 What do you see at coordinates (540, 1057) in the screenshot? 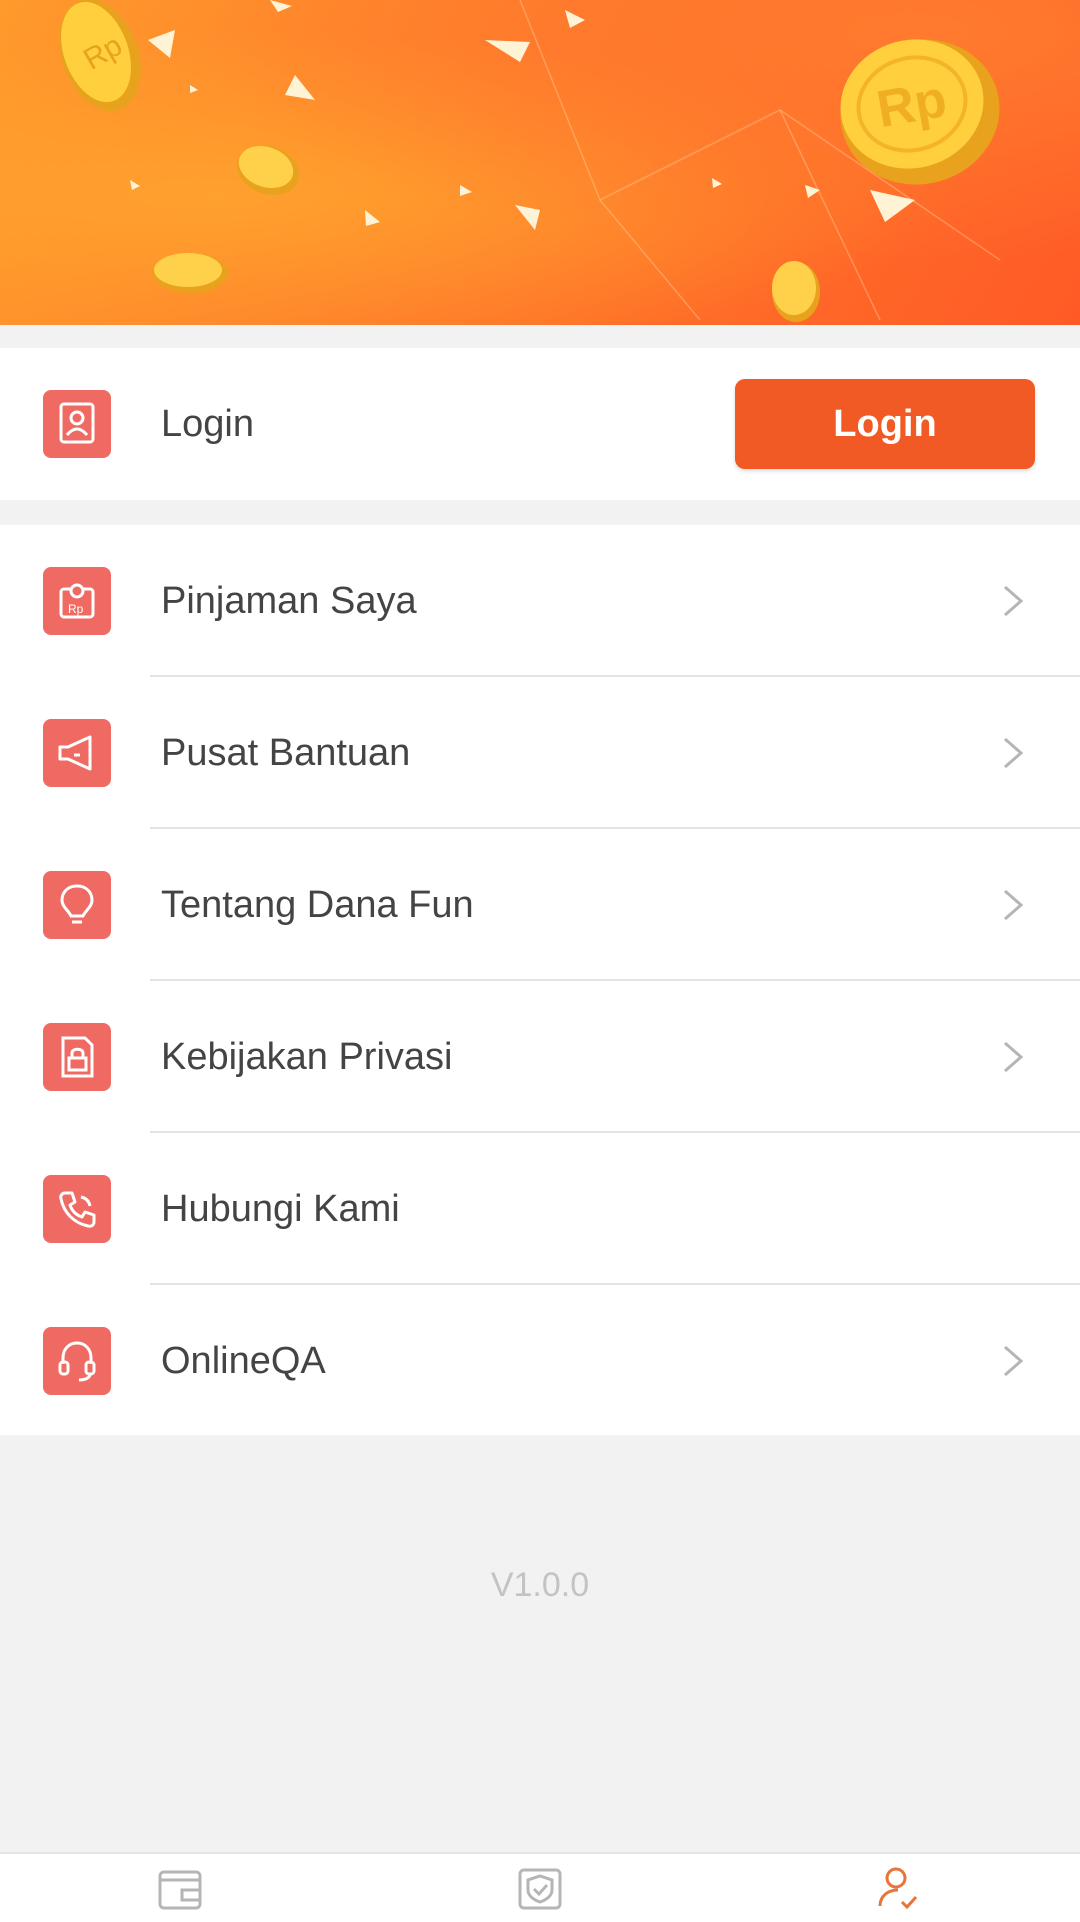
I see `menu-item-kebijakan-privasi: Kebijakan Privasi` at bounding box center [540, 1057].